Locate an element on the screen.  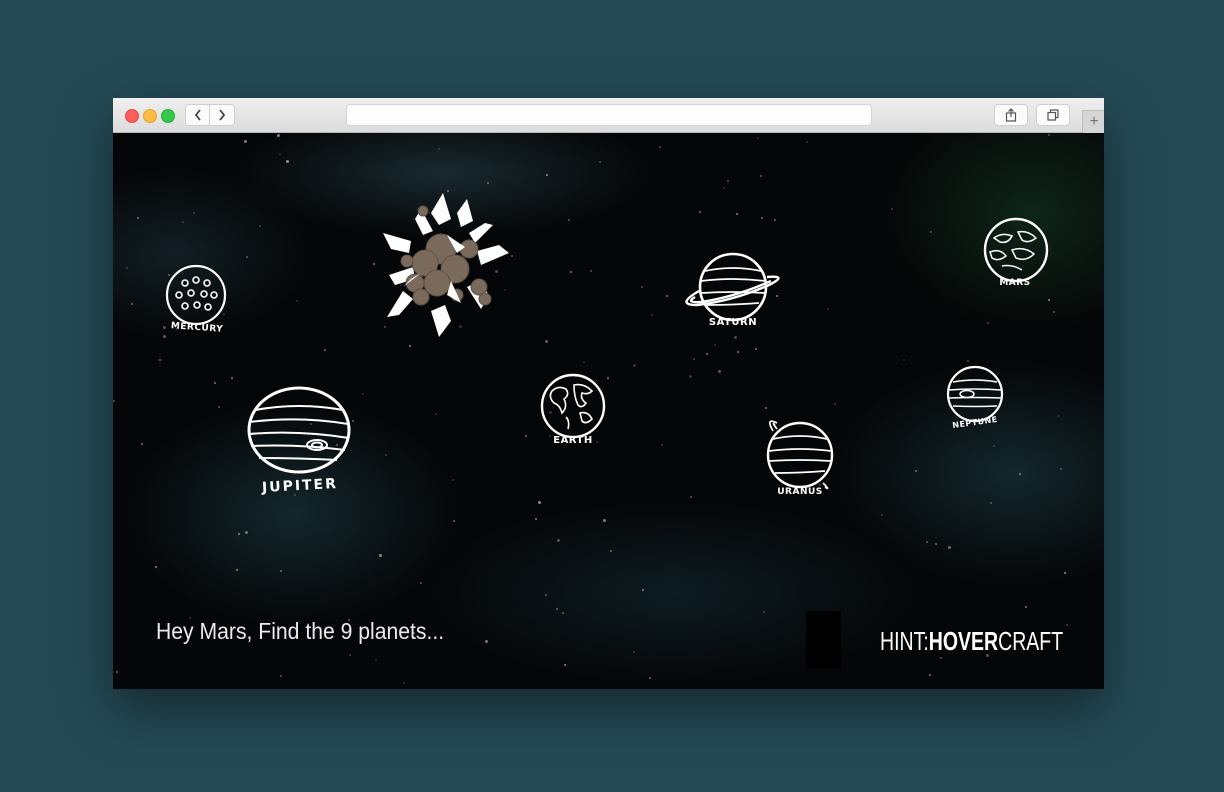
address-bar is located at coordinates (609, 115).